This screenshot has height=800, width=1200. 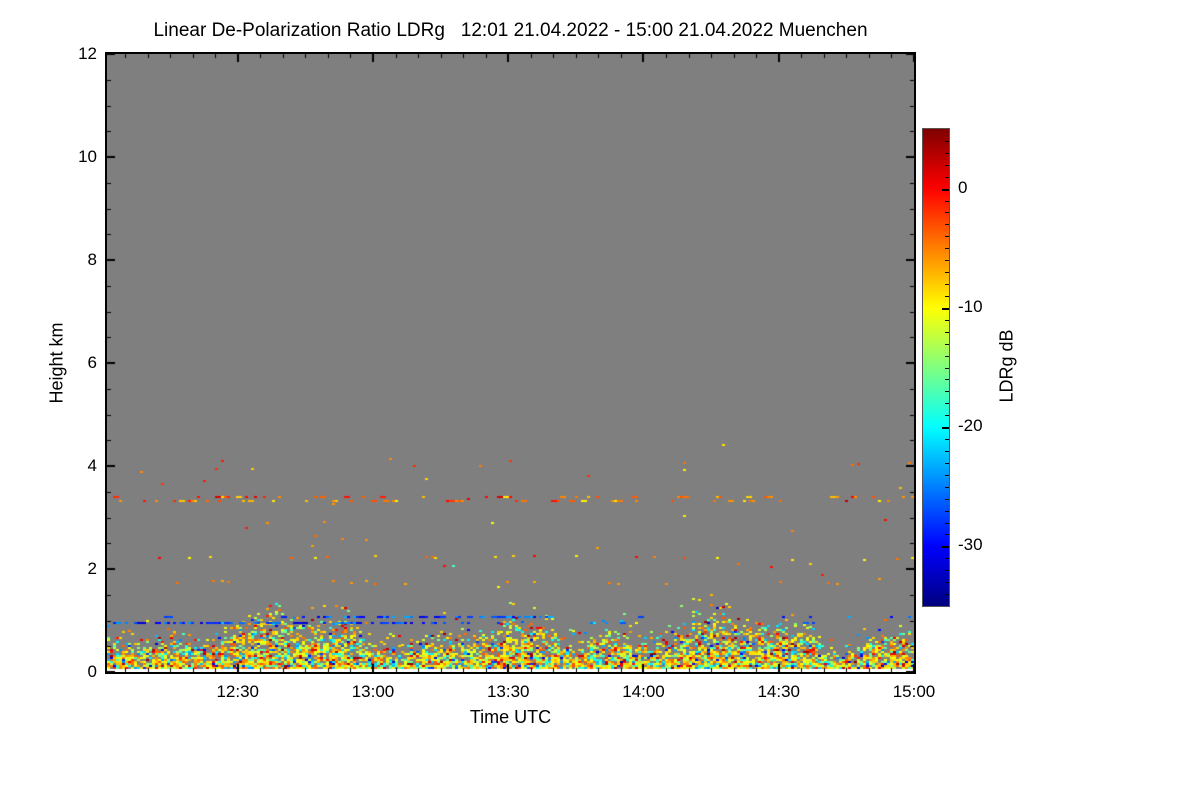 What do you see at coordinates (778, 691) in the screenshot?
I see `x-tick-label: 14:30` at bounding box center [778, 691].